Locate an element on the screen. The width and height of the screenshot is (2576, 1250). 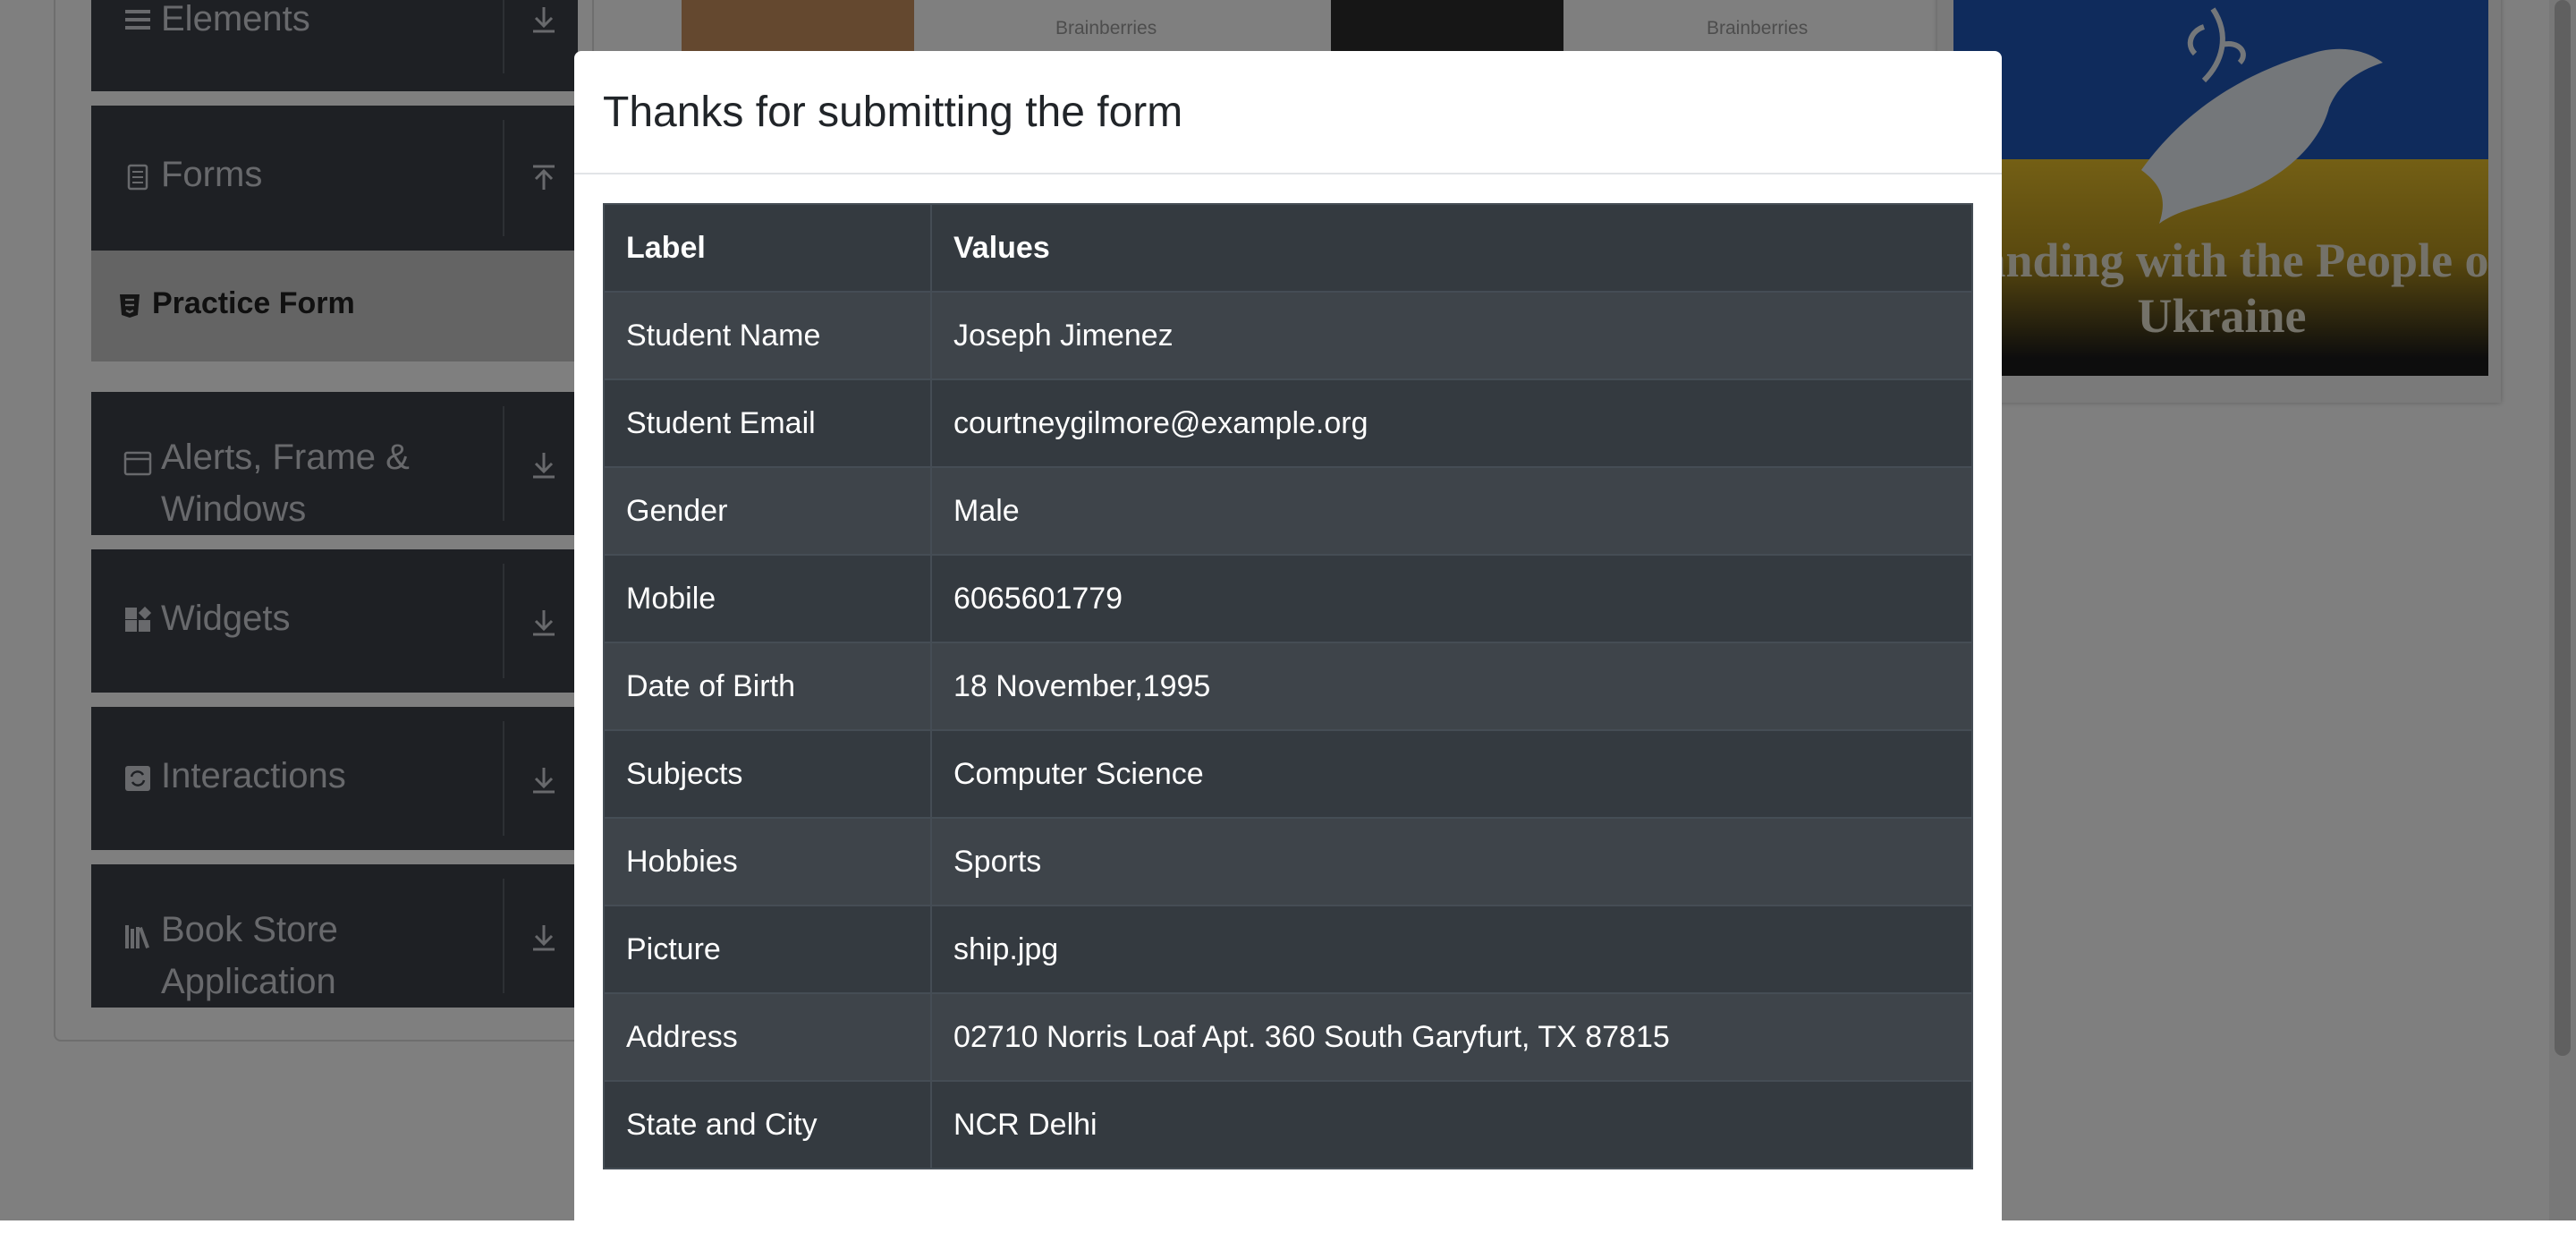
row-label: Student Name is located at coordinates (767, 335).